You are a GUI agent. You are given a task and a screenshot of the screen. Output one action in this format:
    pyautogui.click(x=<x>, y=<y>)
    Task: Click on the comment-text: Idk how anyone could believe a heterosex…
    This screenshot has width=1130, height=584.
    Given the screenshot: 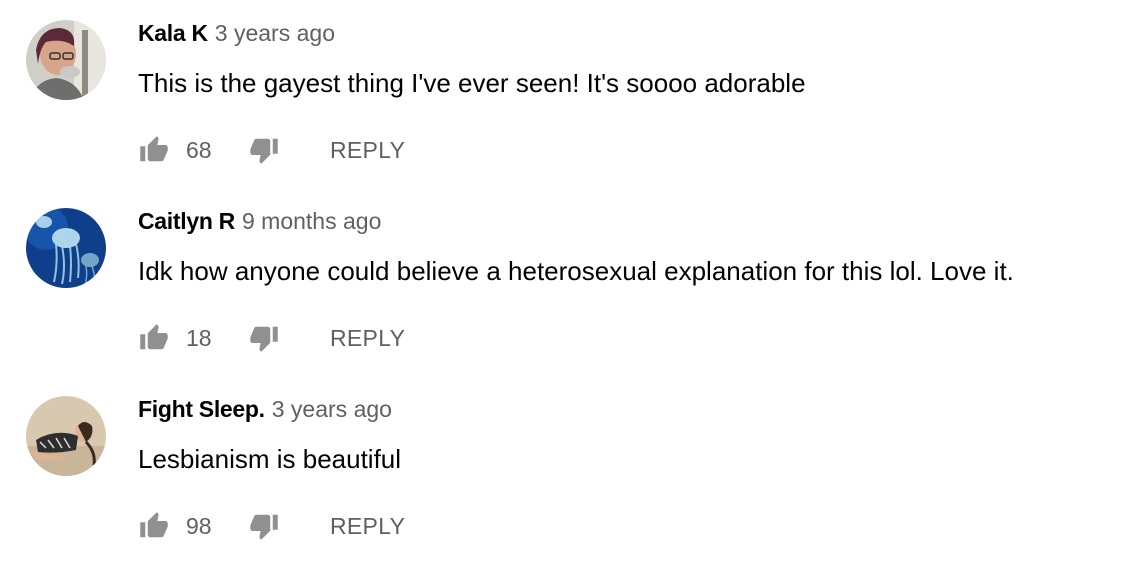 What is the action you would take?
    pyautogui.click(x=576, y=271)
    